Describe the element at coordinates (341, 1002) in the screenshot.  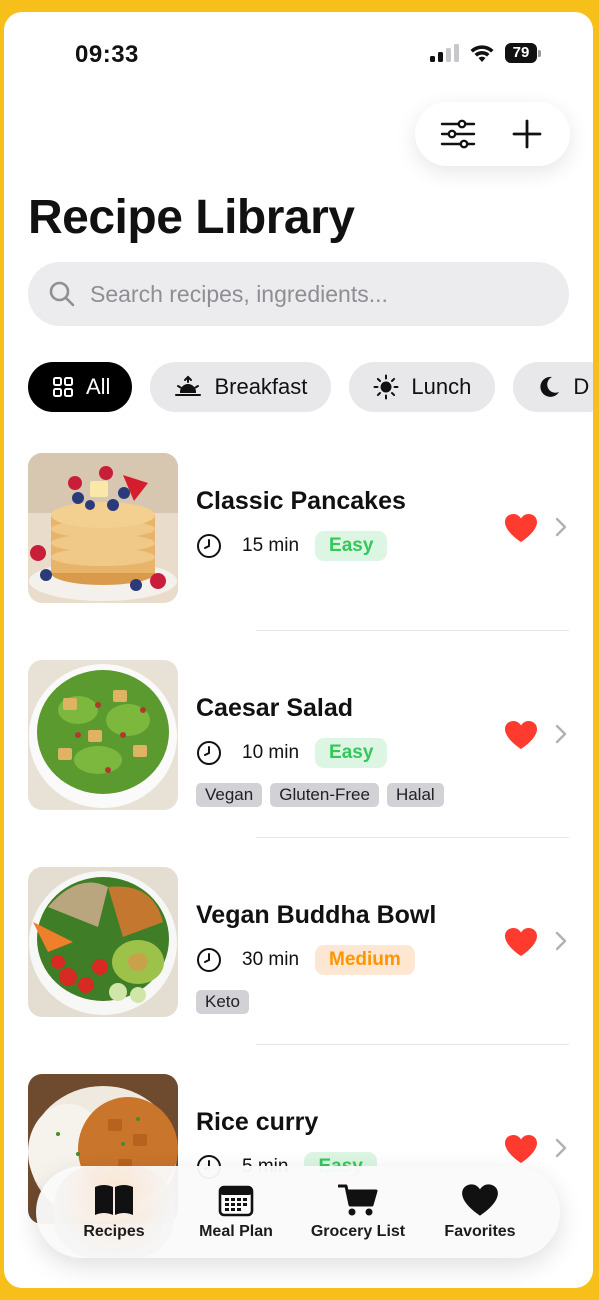
I see `diet-tags: Keto` at that location.